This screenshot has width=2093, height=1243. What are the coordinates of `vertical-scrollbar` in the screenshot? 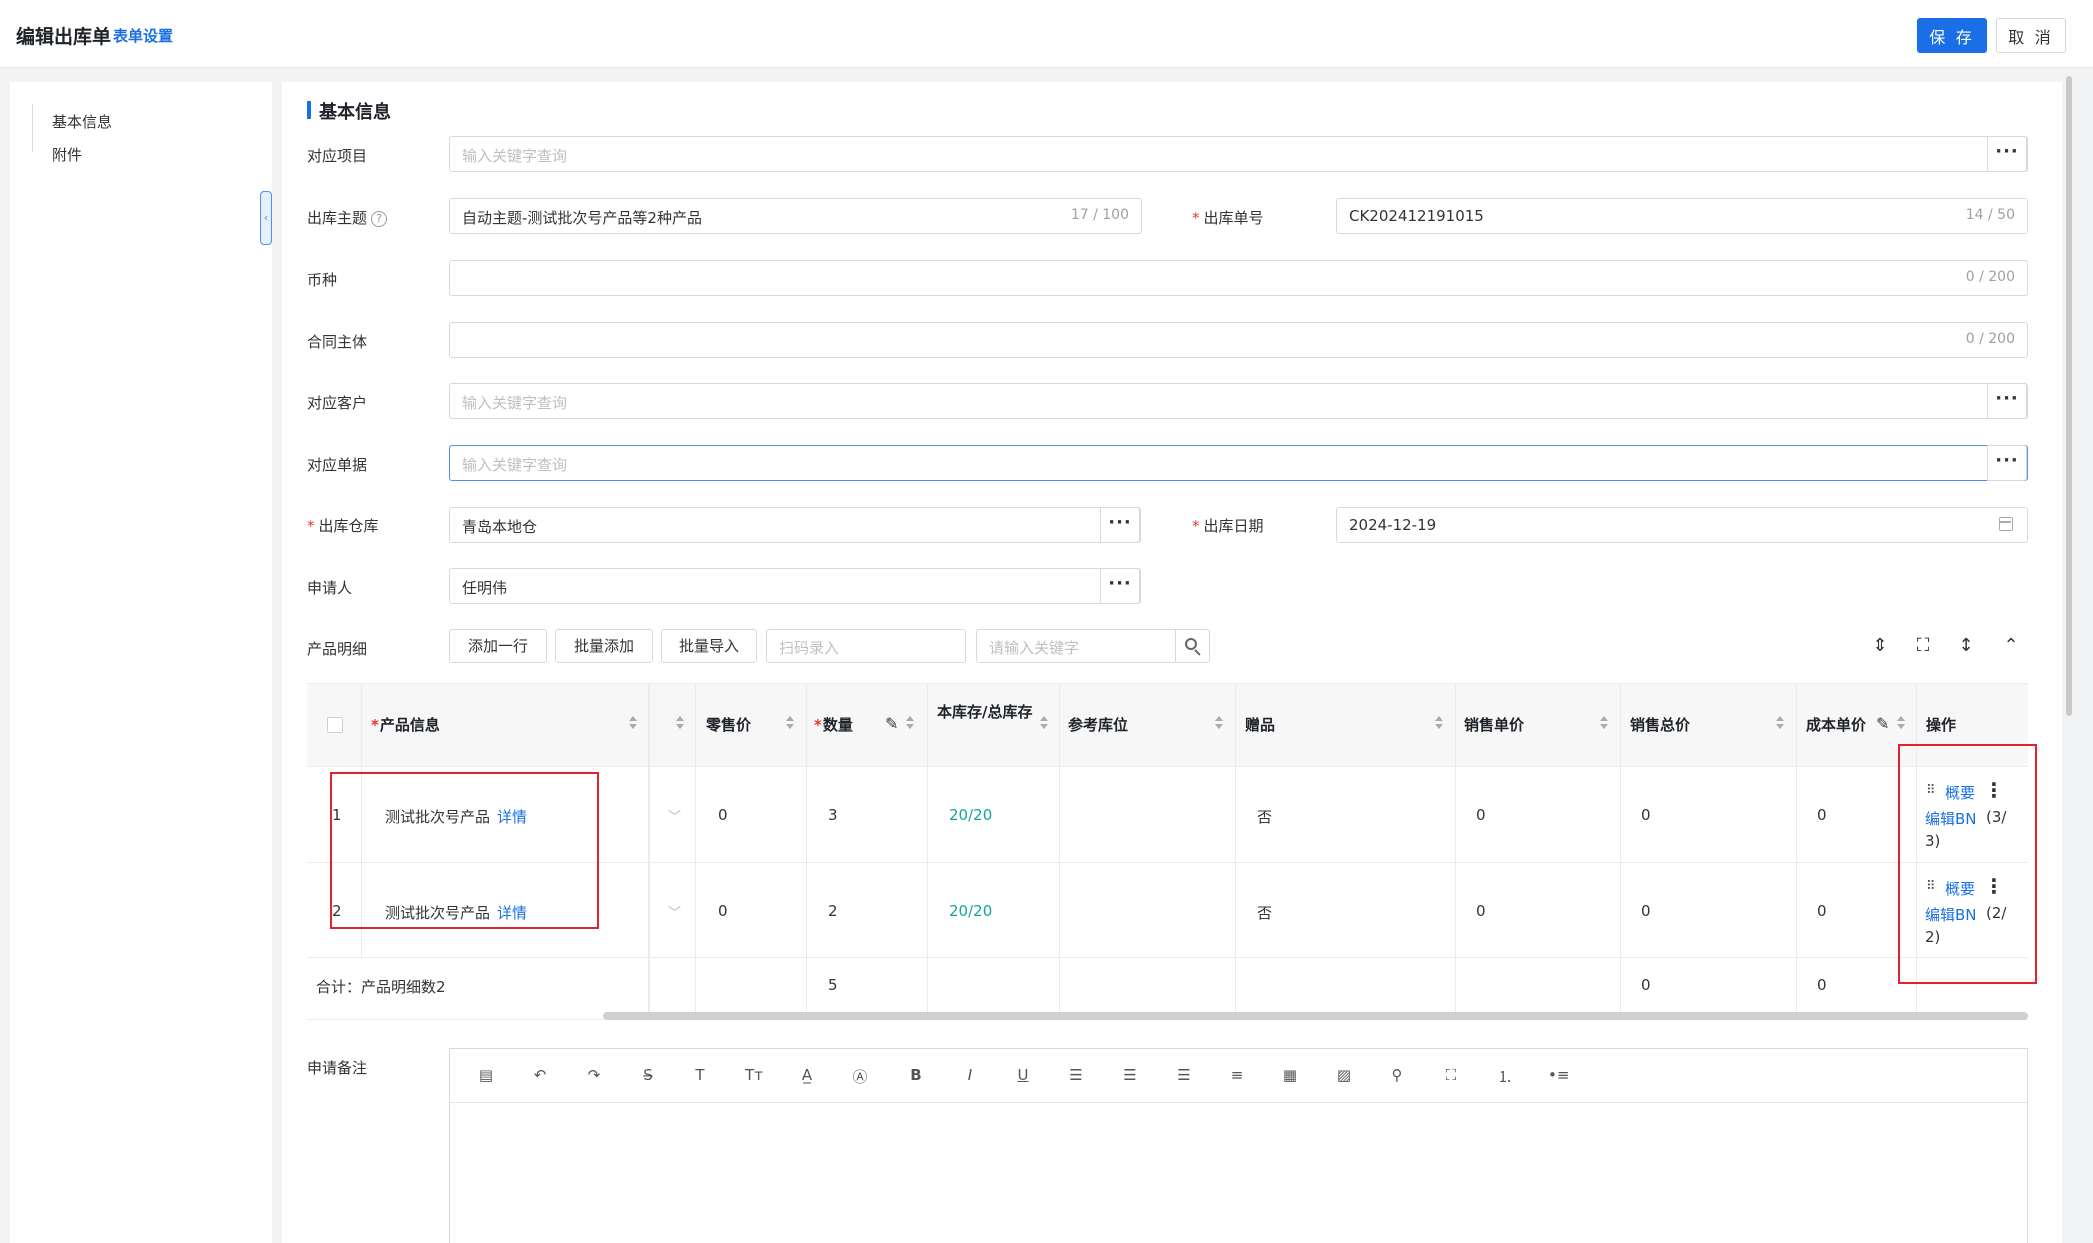 It's located at (2069, 396).